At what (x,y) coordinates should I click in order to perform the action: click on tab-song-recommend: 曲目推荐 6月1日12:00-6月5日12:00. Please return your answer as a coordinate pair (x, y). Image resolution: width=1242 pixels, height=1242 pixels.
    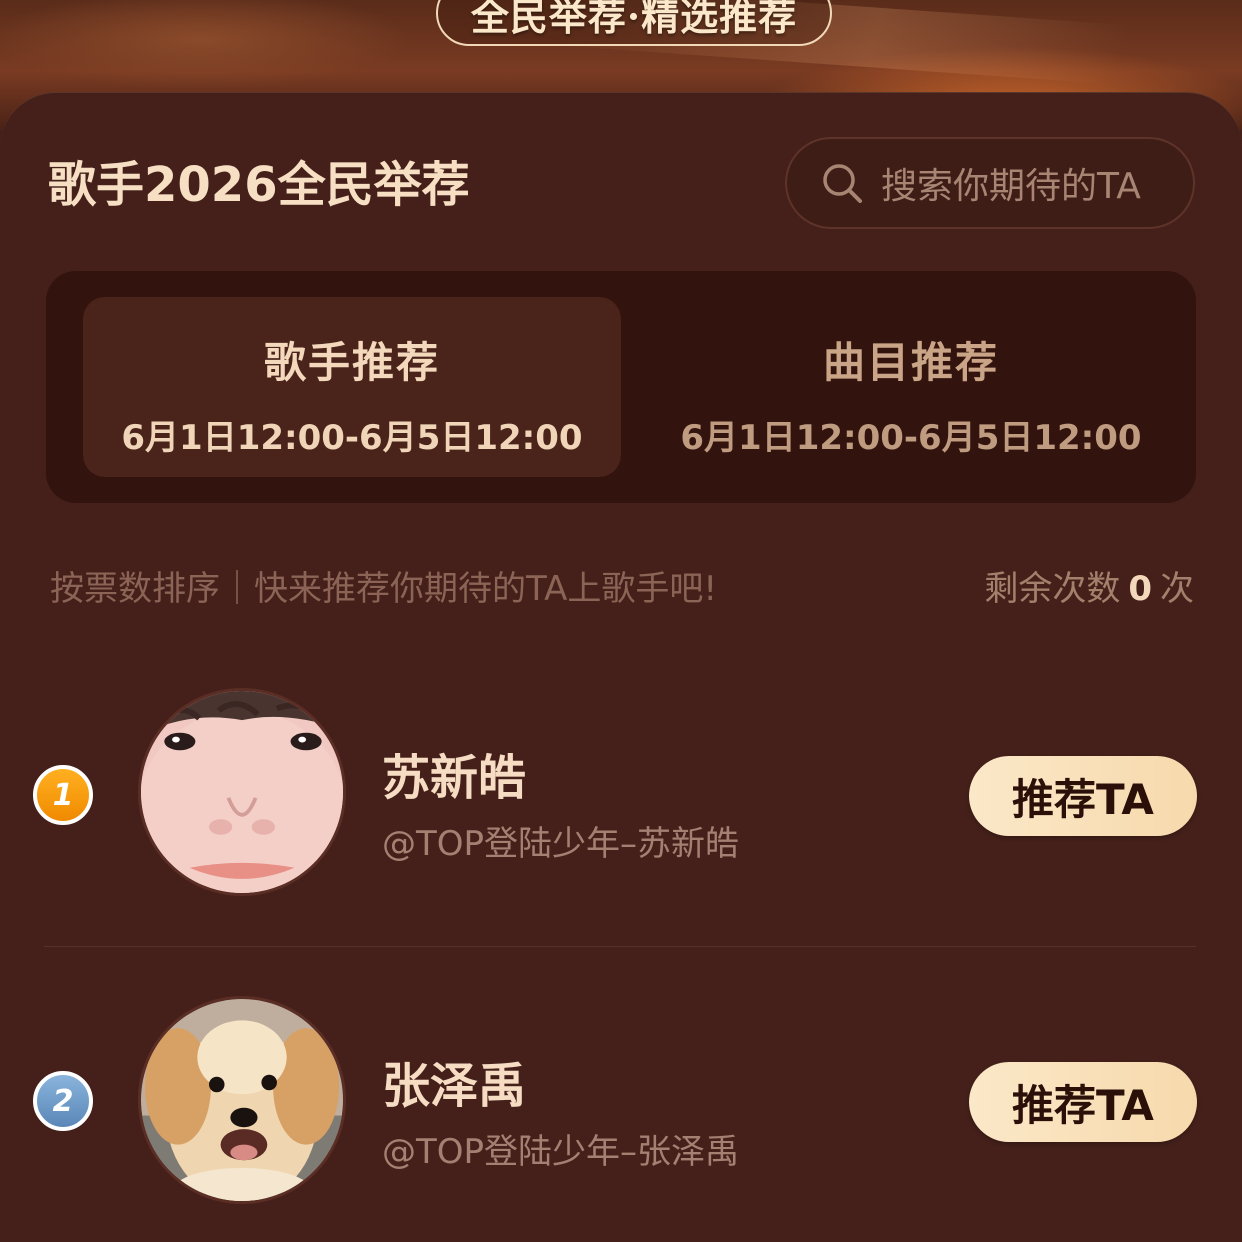
    Looking at the image, I should click on (911, 387).